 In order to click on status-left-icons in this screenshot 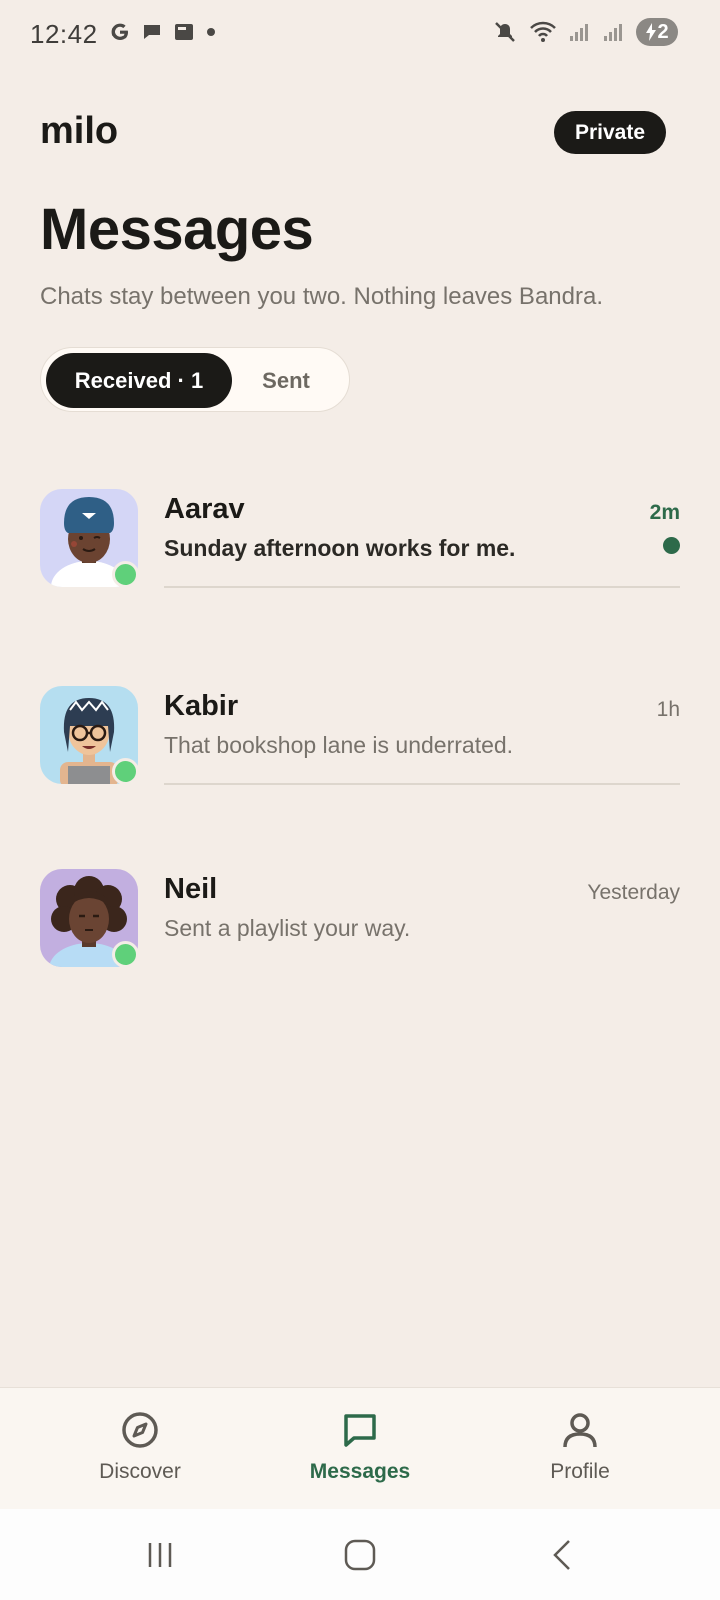, I will do `click(163, 32)`.